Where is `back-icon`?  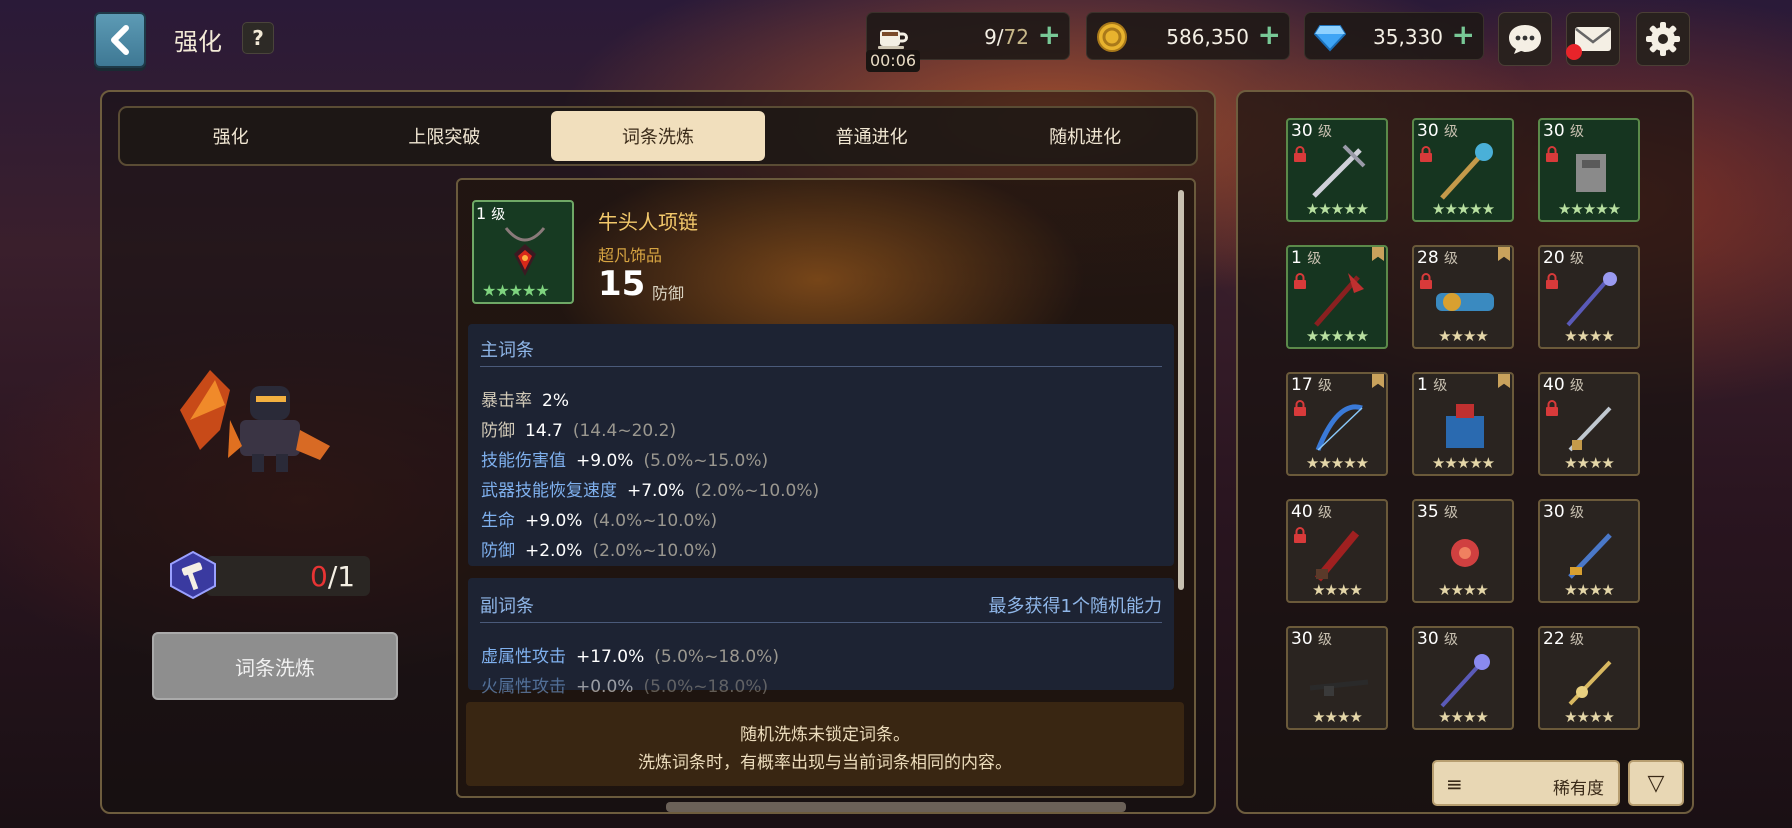
back-icon is located at coordinates (120, 40).